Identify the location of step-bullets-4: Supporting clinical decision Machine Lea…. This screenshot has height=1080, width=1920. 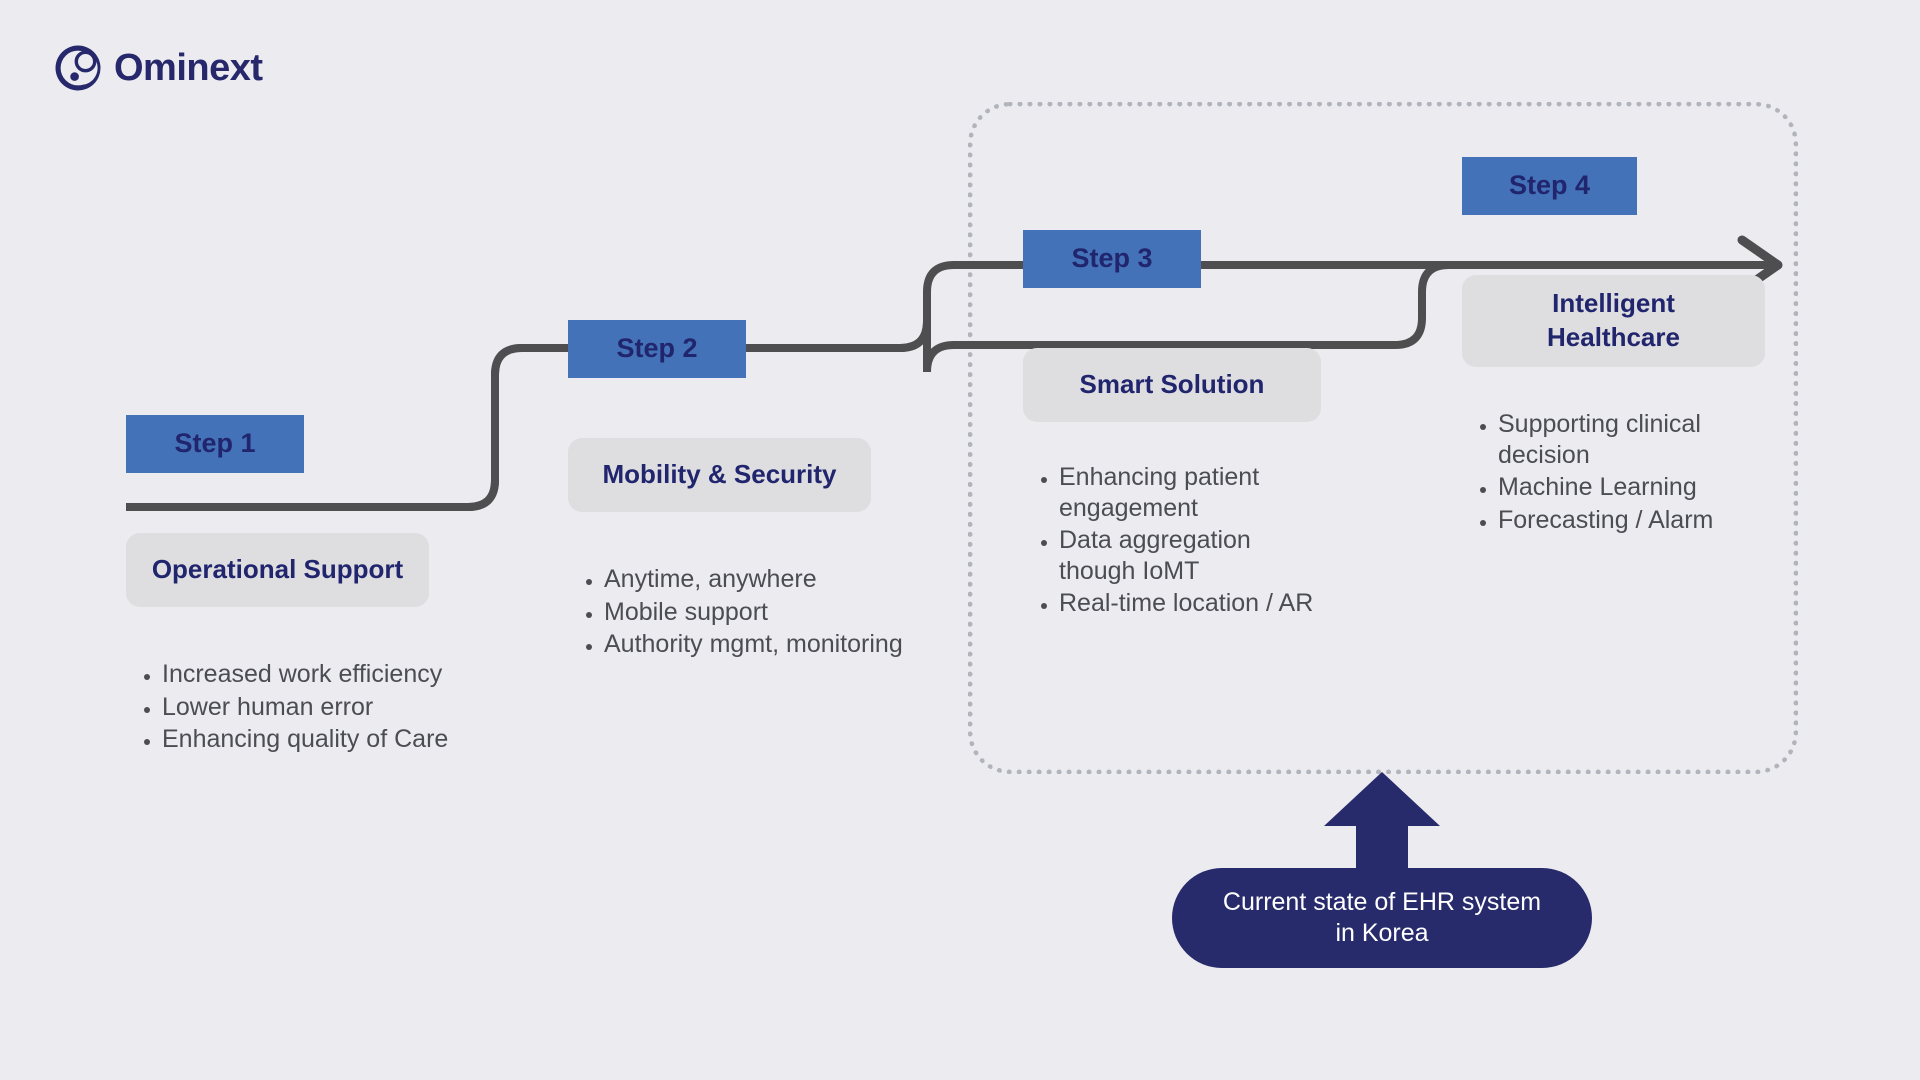
(1625, 472).